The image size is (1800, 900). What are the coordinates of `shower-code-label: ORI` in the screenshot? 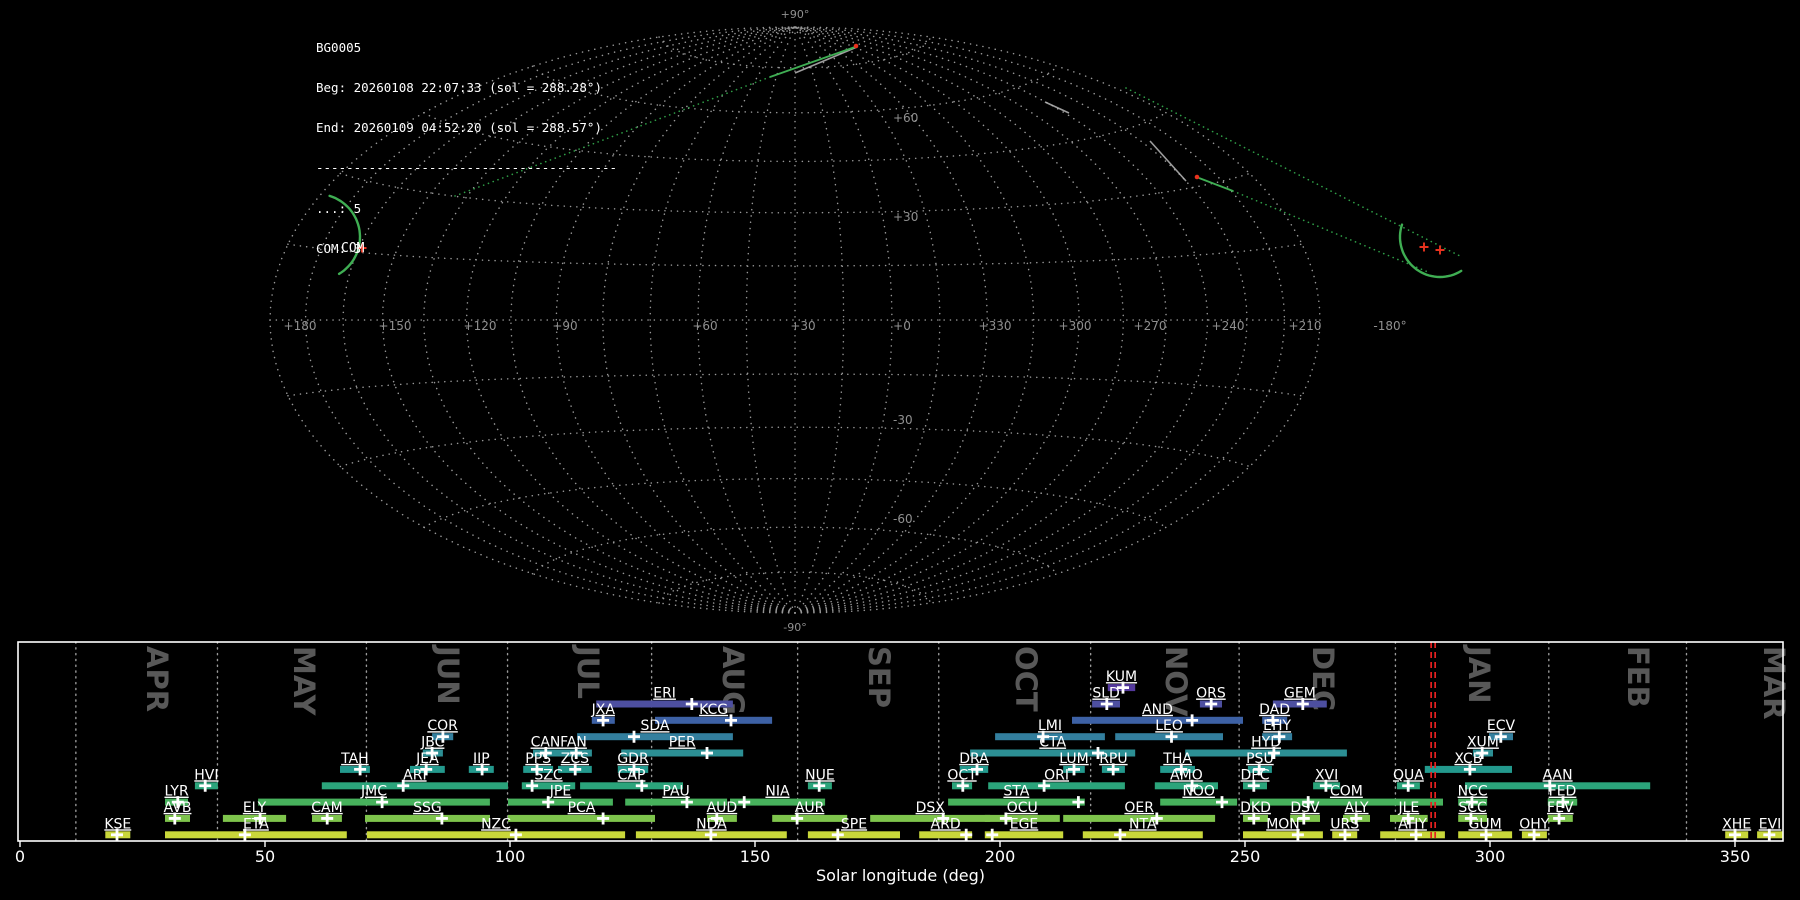 It's located at (1056, 775).